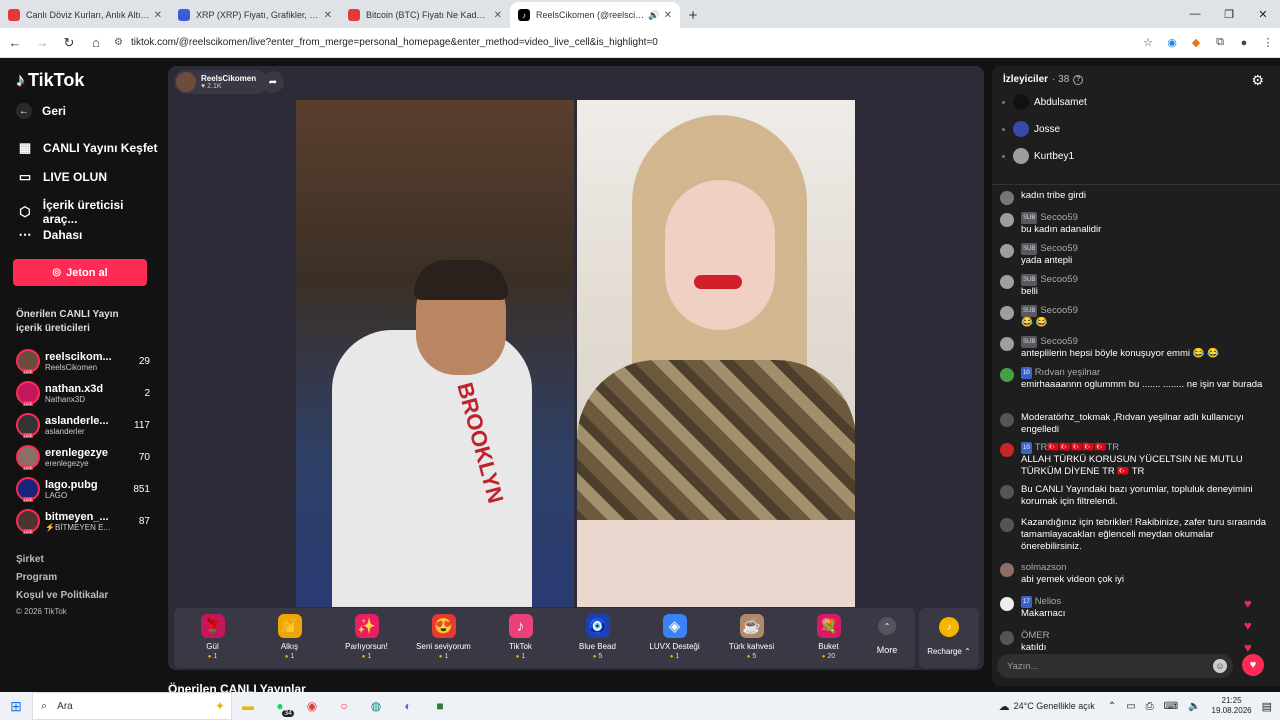  What do you see at coordinates (1077, 447) in the screenshot?
I see `chat-username: TR🇹🇷🇹🇷🇹🇷🇹🇷🇹🇷TR` at bounding box center [1077, 447].